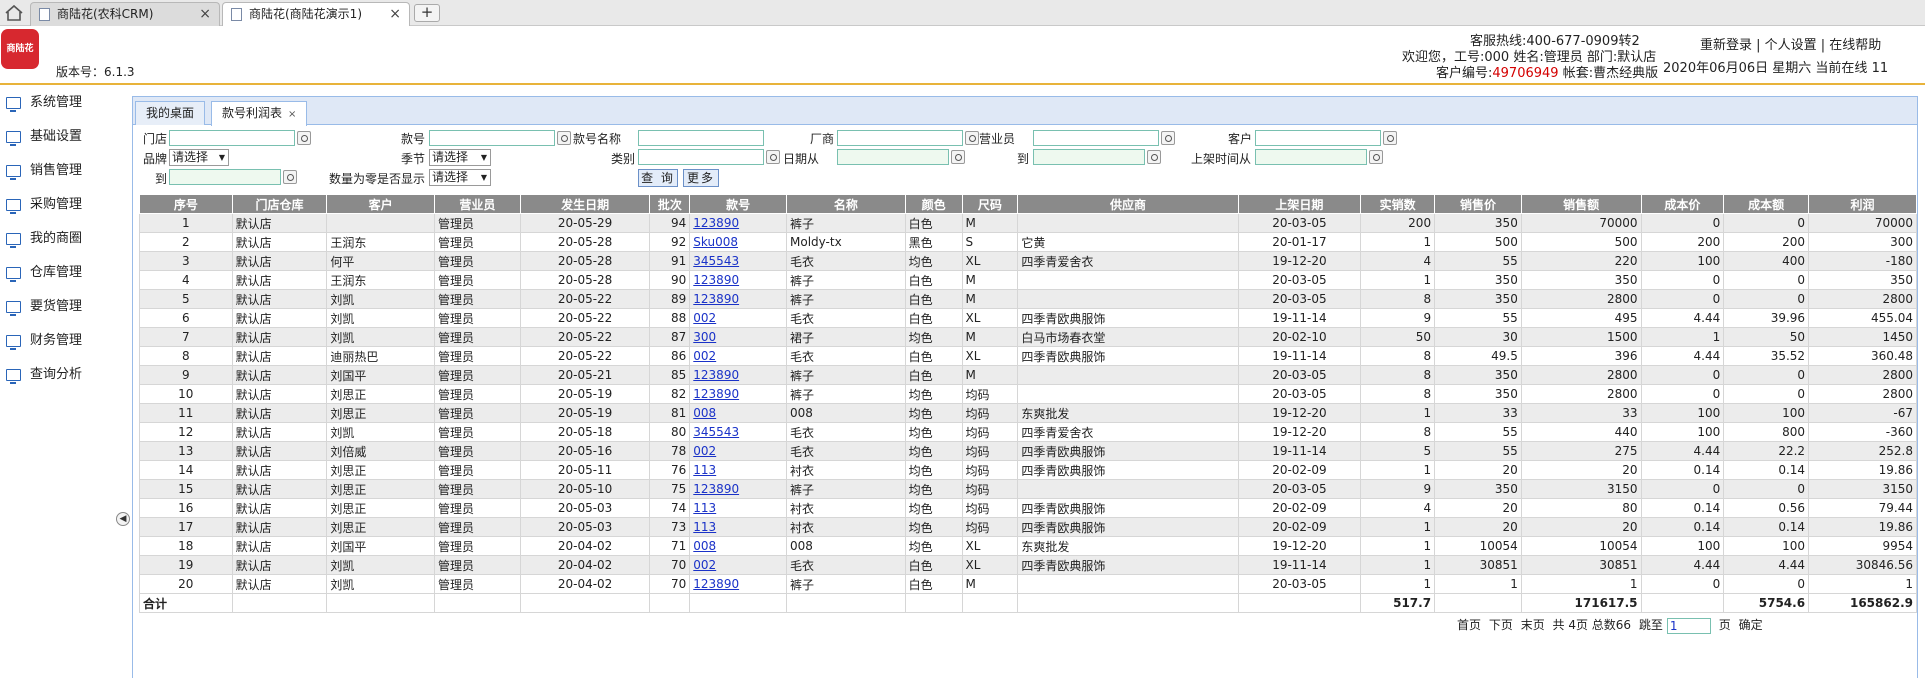 Image resolution: width=1925 pixels, height=678 pixels. I want to click on date-to-input, so click(1089, 157).